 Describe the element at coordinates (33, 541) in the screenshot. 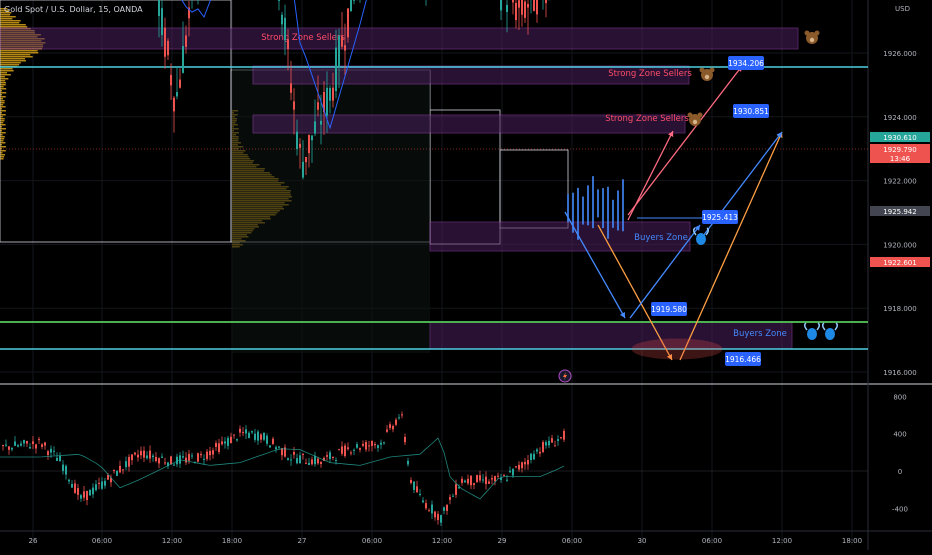

I see `time-tick: 26` at that location.